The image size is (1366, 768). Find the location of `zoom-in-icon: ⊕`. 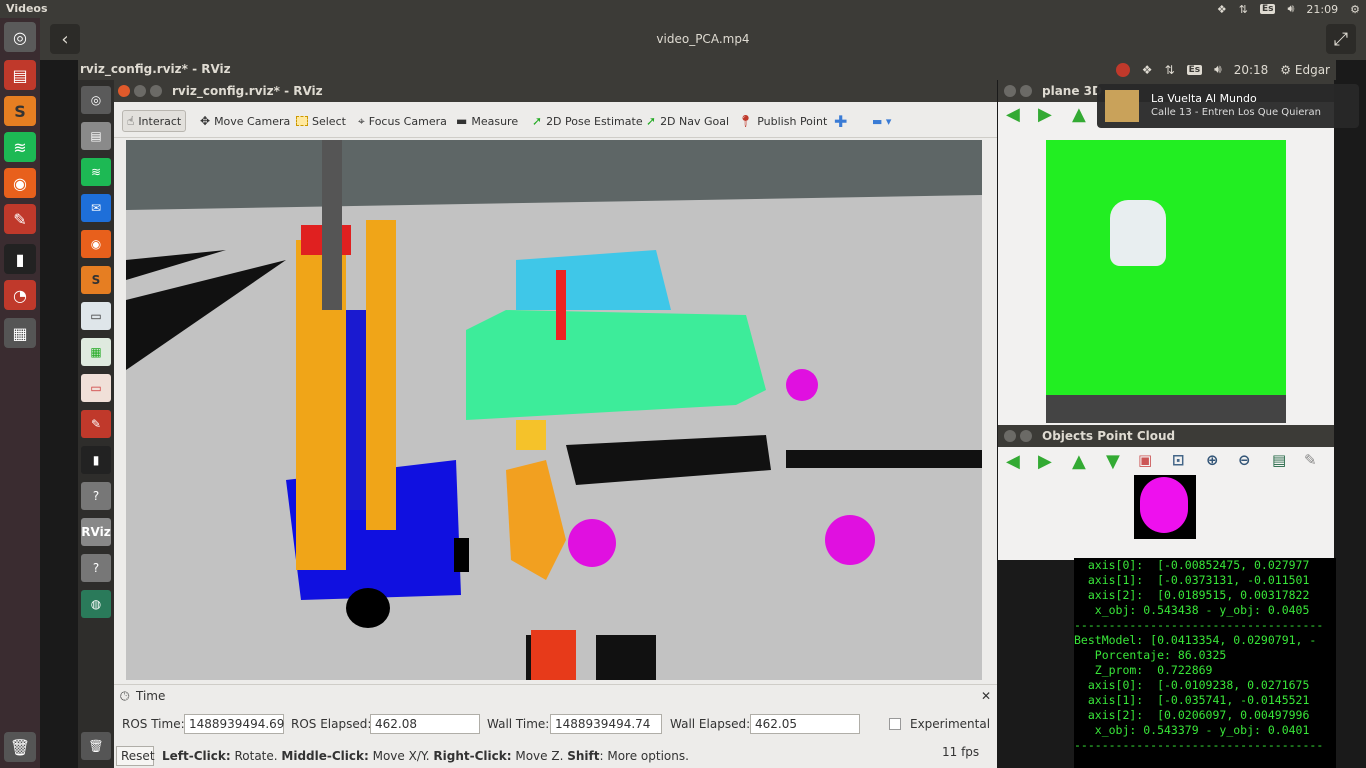

zoom-in-icon: ⊕ is located at coordinates (1212, 460).